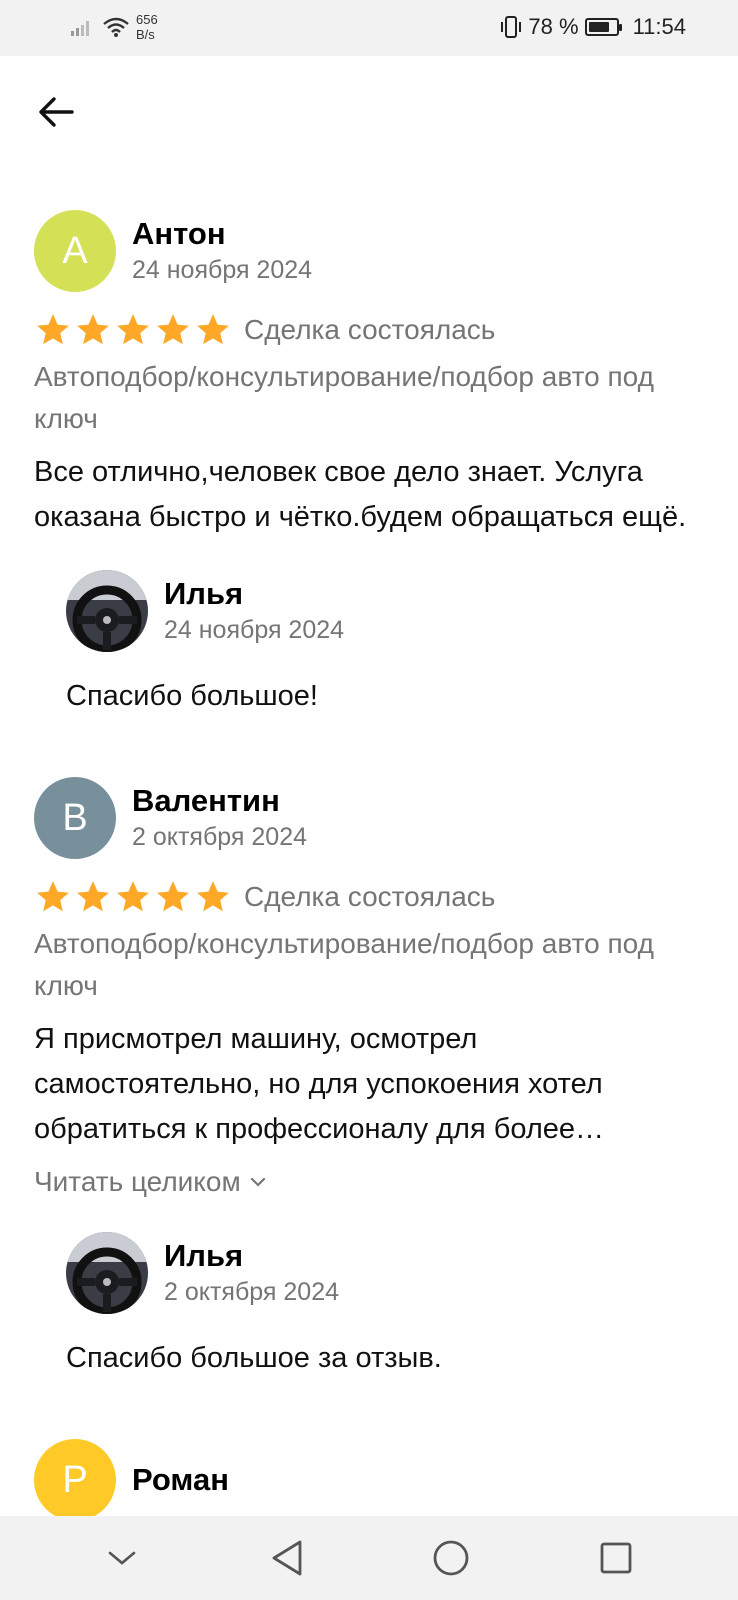  Describe the element at coordinates (192, 696) in the screenshot. I see `reply-text: Спасибо большое!` at that location.